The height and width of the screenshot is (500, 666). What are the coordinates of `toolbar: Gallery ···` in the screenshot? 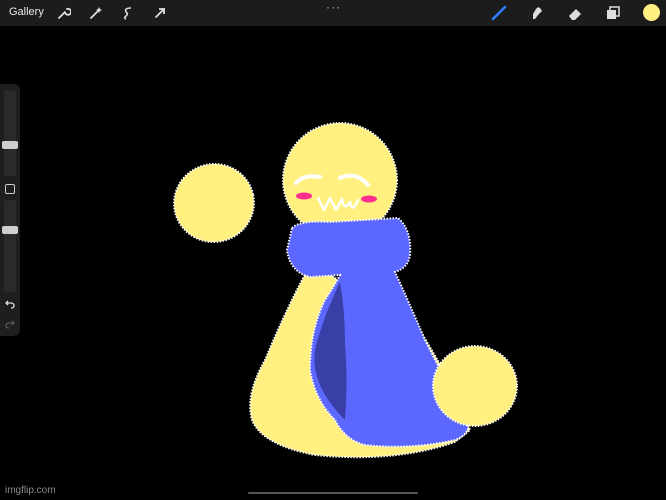 It's located at (333, 13).